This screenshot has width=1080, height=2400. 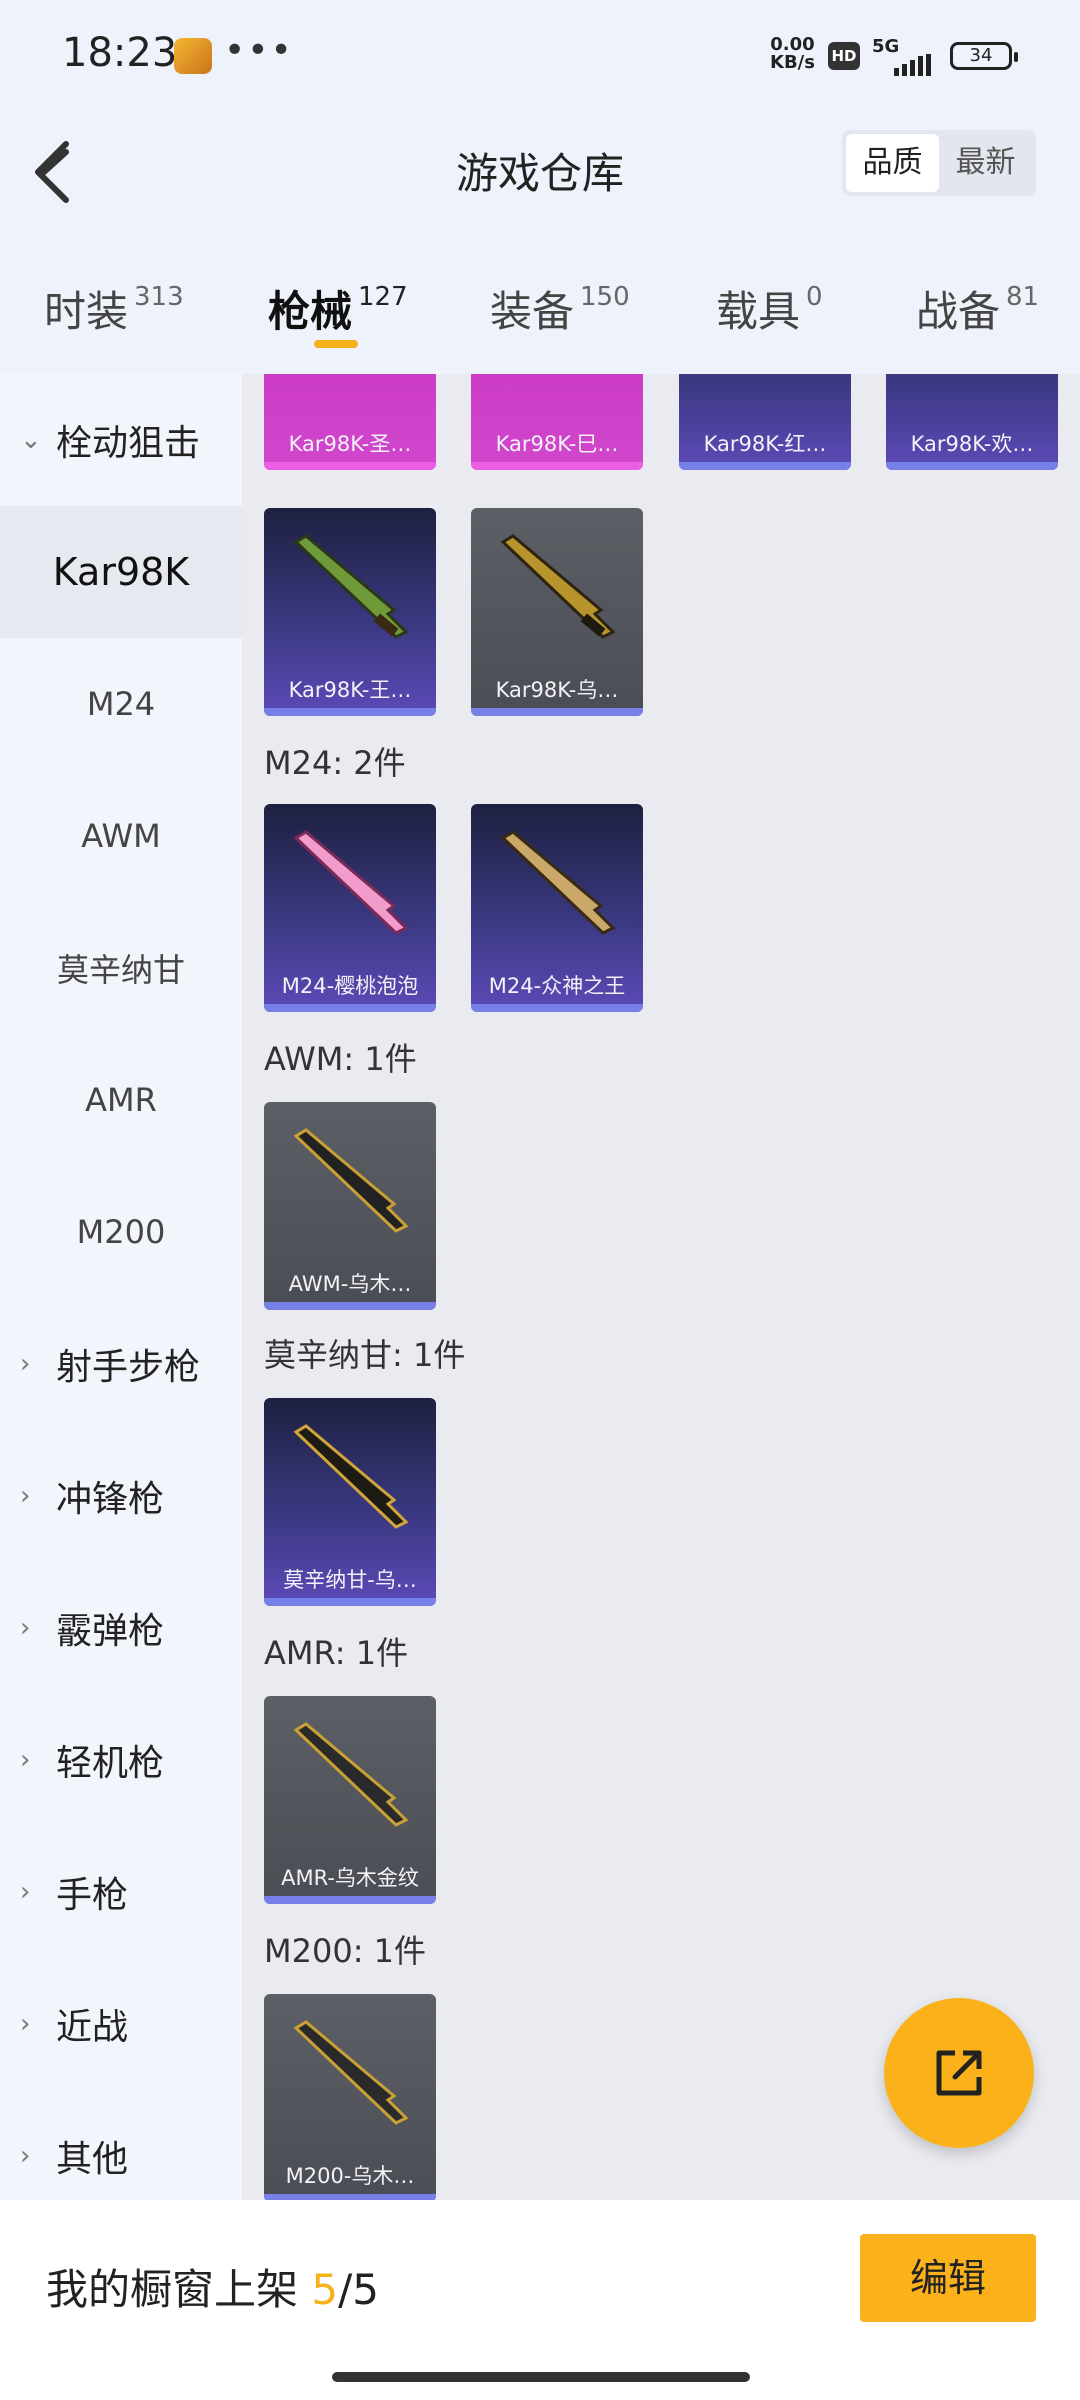 I want to click on group-title-m200: M200: 1件, so click(x=345, y=1951).